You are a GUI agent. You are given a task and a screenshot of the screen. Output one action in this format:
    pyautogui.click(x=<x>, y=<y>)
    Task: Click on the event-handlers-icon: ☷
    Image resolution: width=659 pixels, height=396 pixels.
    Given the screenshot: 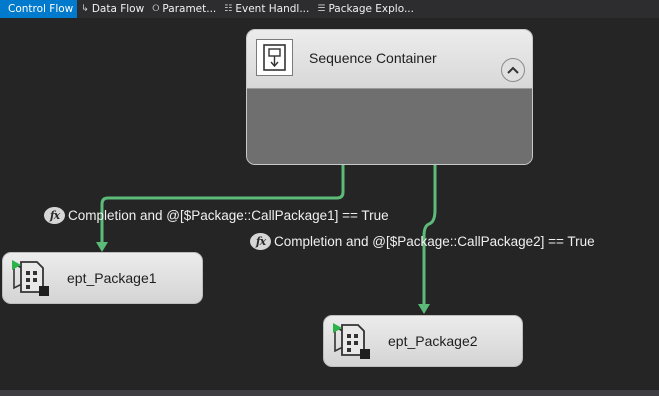 What is the action you would take?
    pyautogui.click(x=228, y=8)
    